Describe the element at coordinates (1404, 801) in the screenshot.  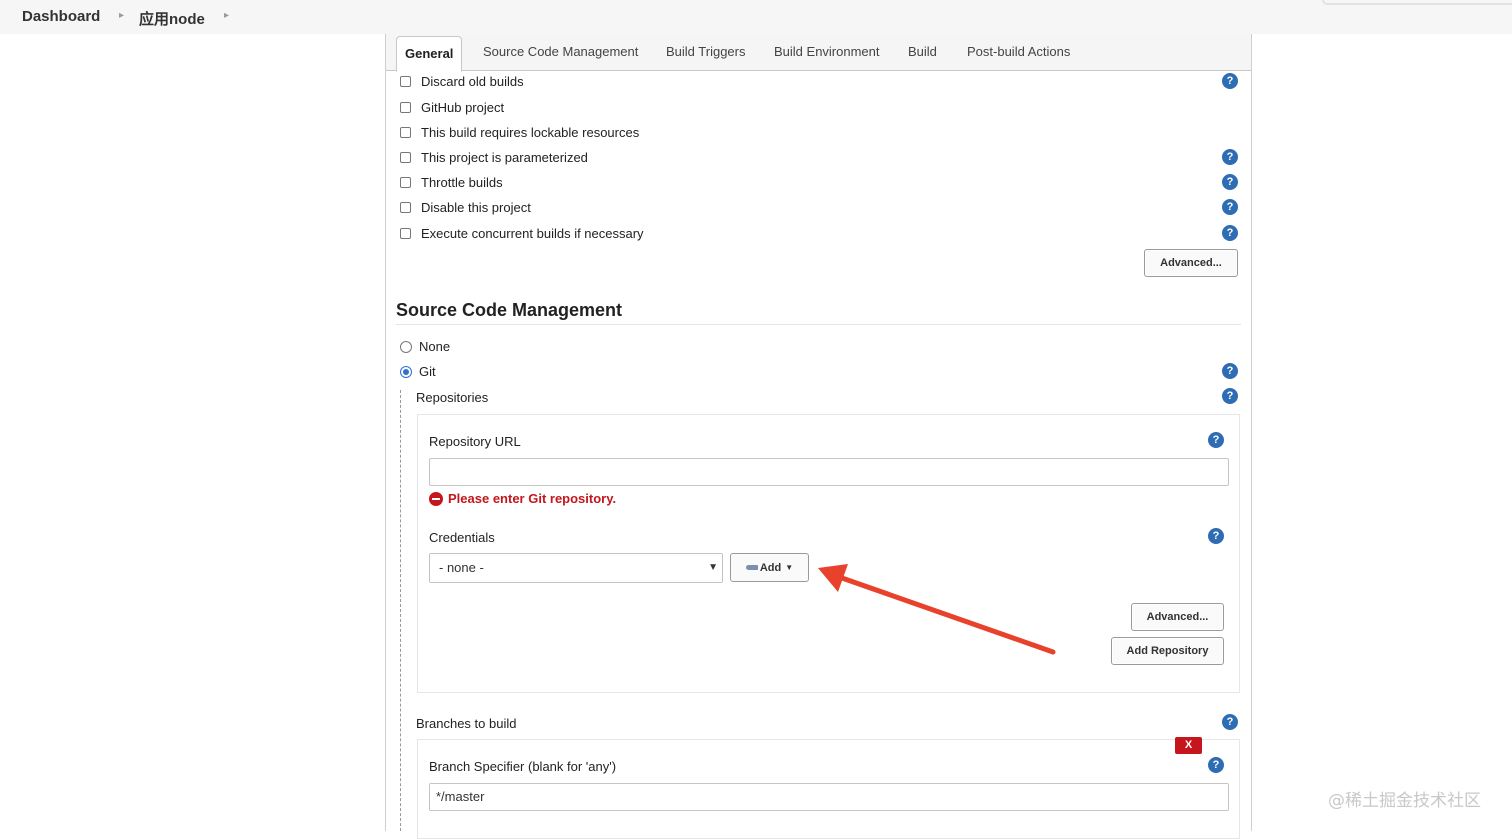
I see `watermark: @稀土掘金技术社区` at that location.